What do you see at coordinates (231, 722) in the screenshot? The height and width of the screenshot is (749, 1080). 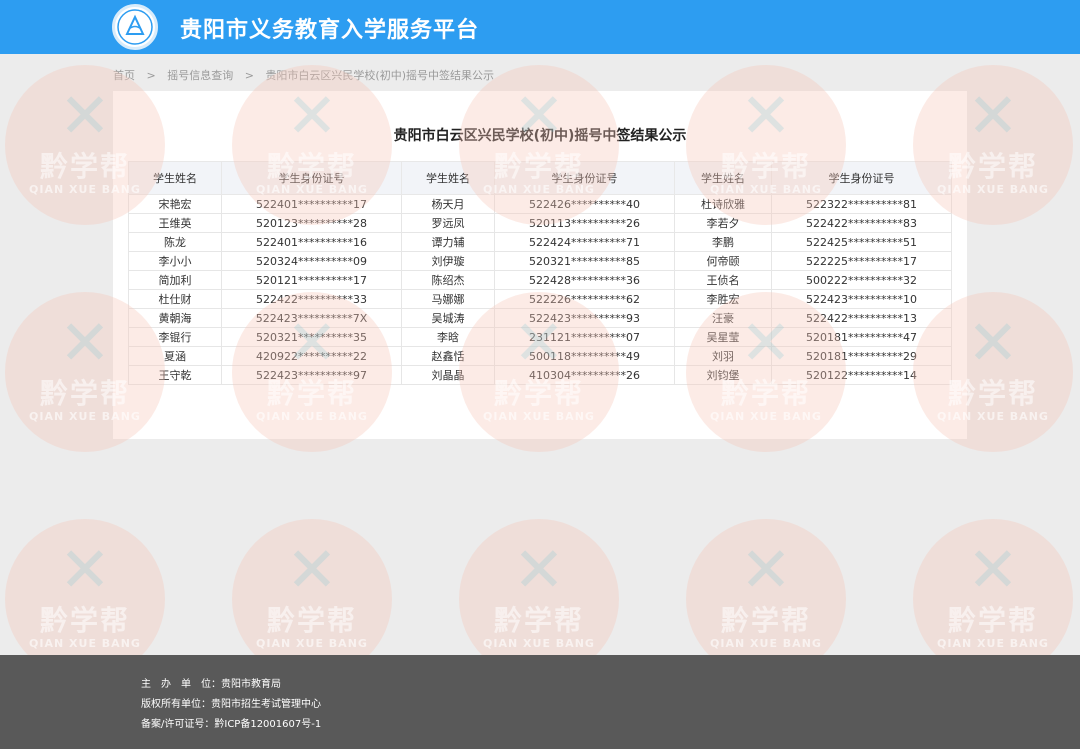 I see `footer-icp-license: 备案/许可证号：黔ICP备12001607号-1` at bounding box center [231, 722].